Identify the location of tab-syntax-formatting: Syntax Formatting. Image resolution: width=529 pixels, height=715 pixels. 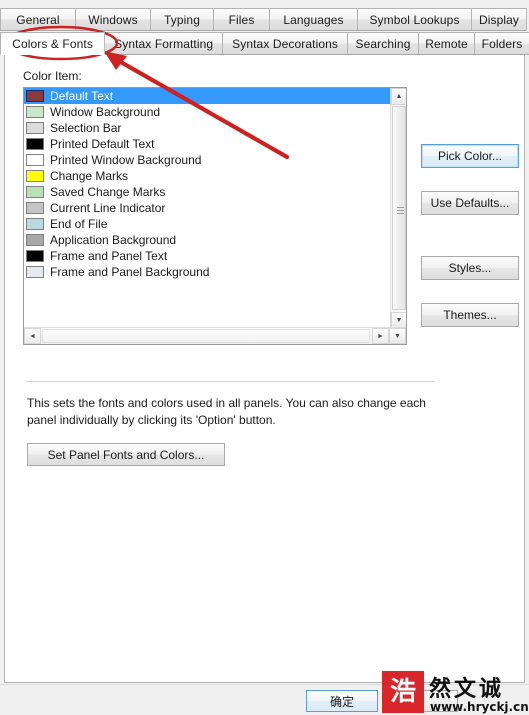
(164, 43).